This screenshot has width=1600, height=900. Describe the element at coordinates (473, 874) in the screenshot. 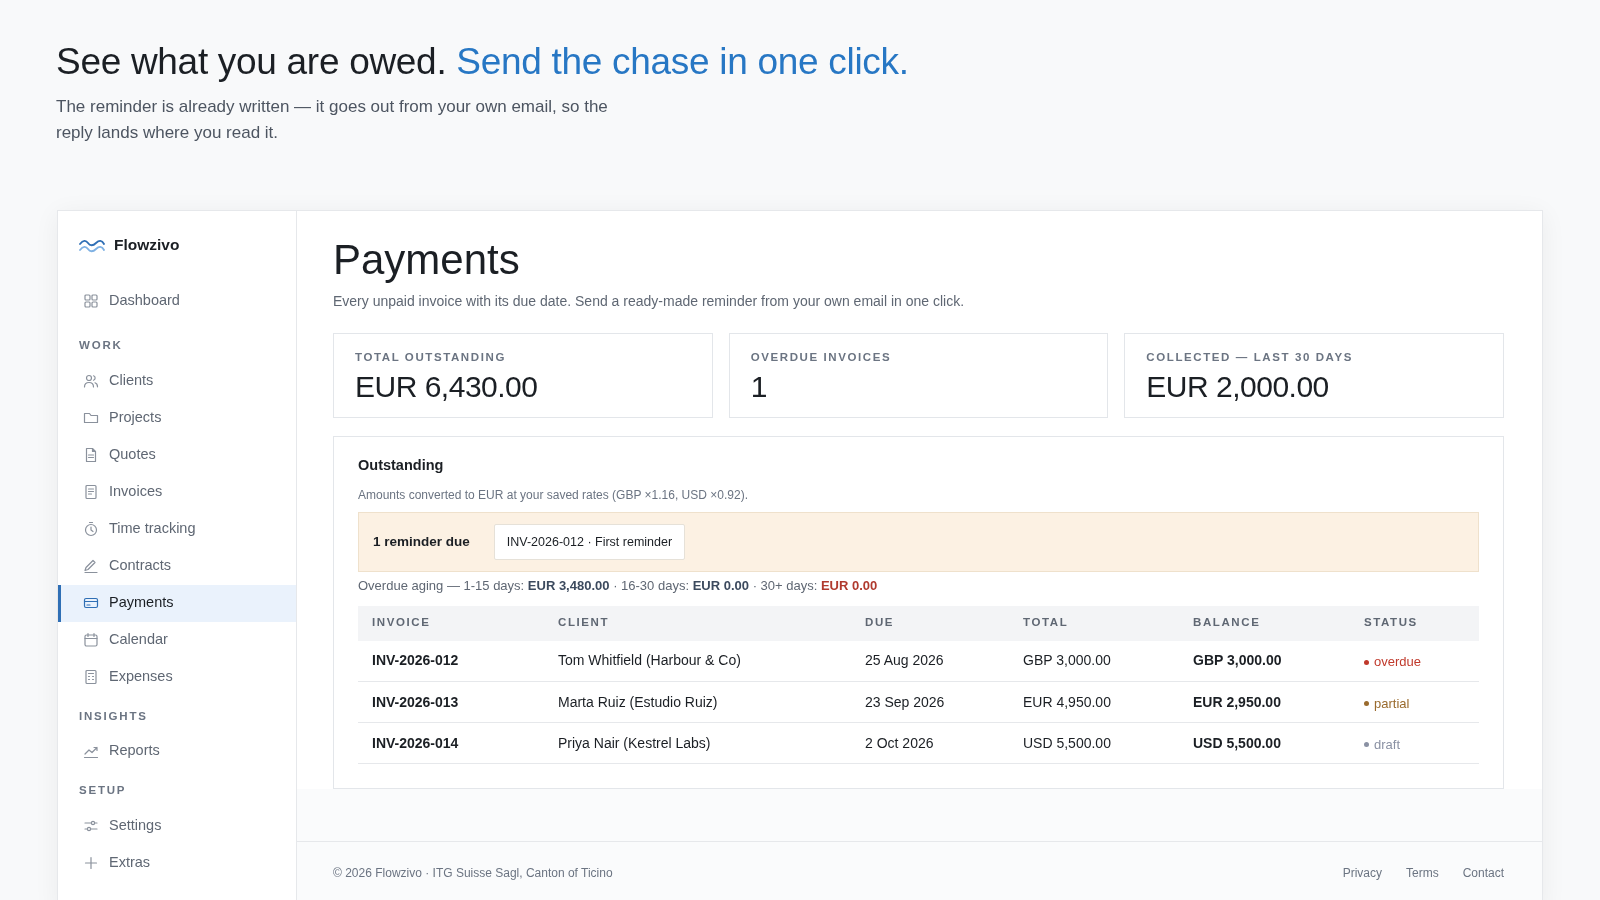

I see `footer-text: © 2026 Flowzivo · ITG Suisse Sagl, Canton of Ticino` at that location.